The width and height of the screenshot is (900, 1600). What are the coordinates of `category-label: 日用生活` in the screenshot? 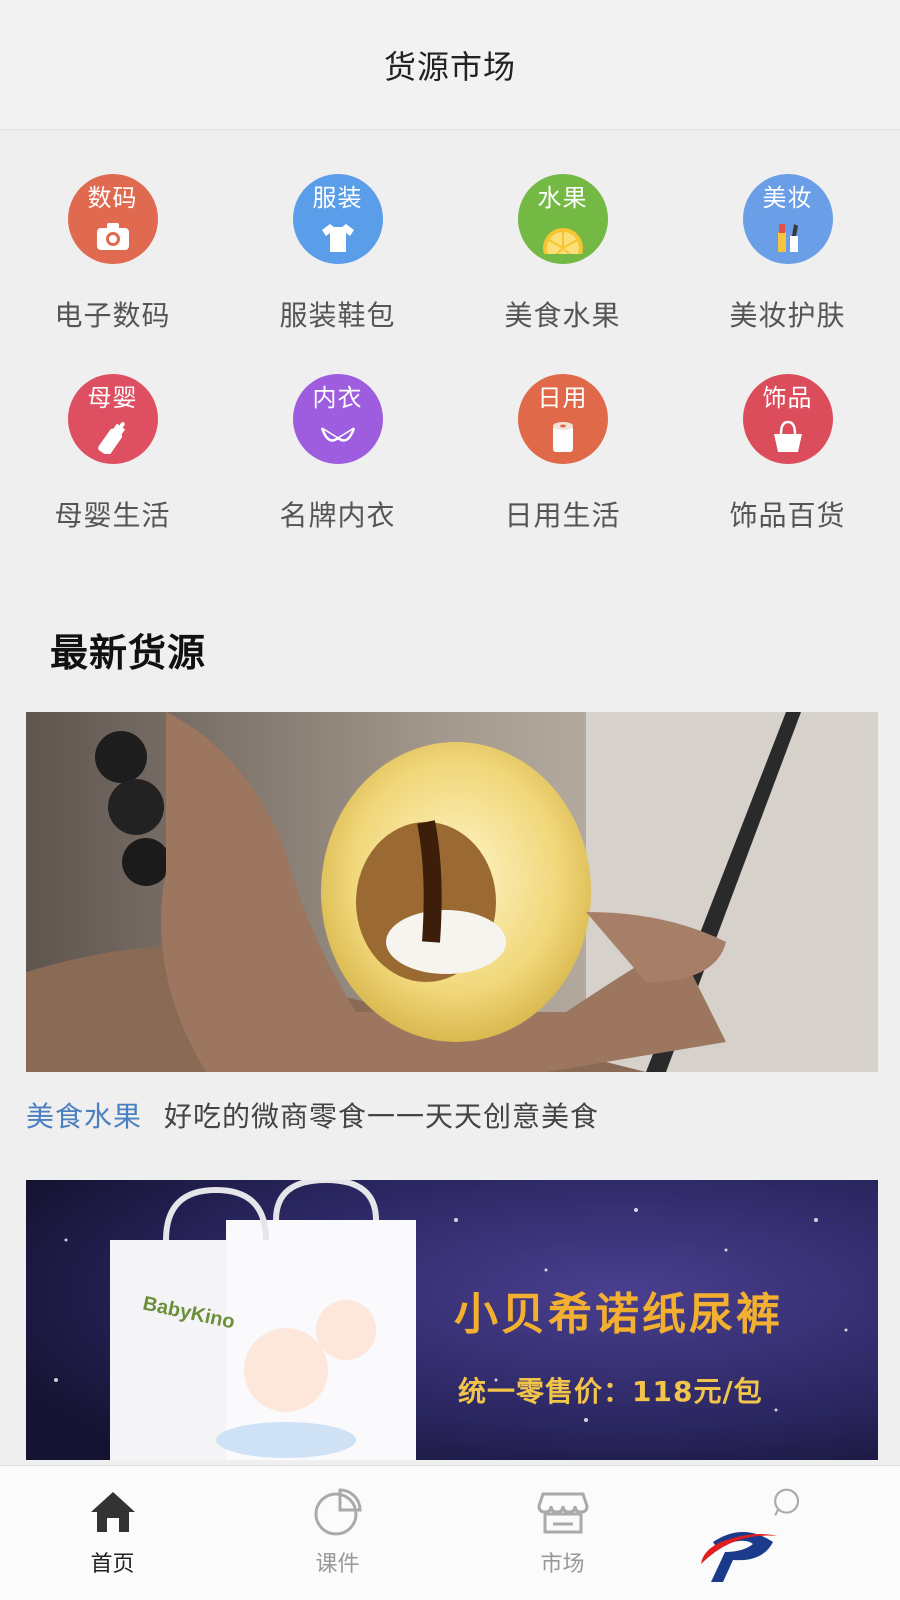 It's located at (562, 515).